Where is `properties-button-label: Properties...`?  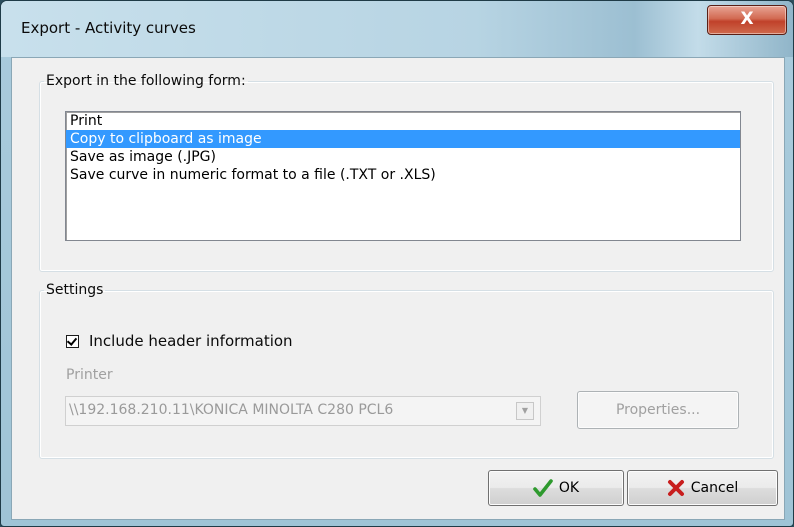 properties-button-label: Properties... is located at coordinates (658, 410).